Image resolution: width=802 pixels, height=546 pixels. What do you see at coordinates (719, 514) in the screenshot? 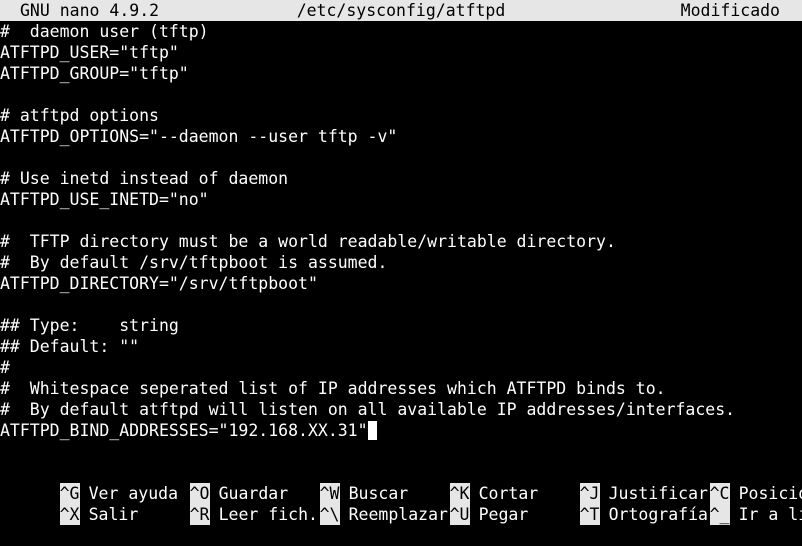
I see `shortcut-key: ^_` at bounding box center [719, 514].